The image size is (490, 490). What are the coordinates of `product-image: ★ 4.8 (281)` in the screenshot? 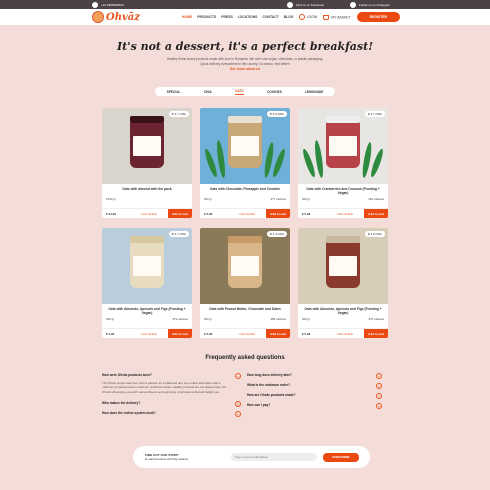 It's located at (343, 266).